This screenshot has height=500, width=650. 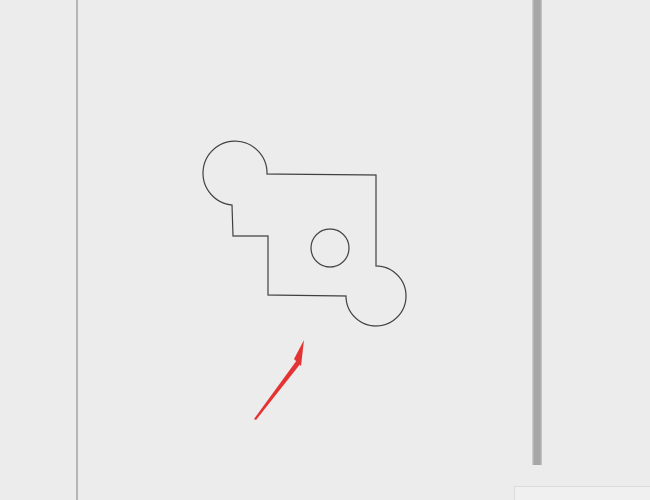 I want to click on part-profile-outline, so click(x=304, y=233).